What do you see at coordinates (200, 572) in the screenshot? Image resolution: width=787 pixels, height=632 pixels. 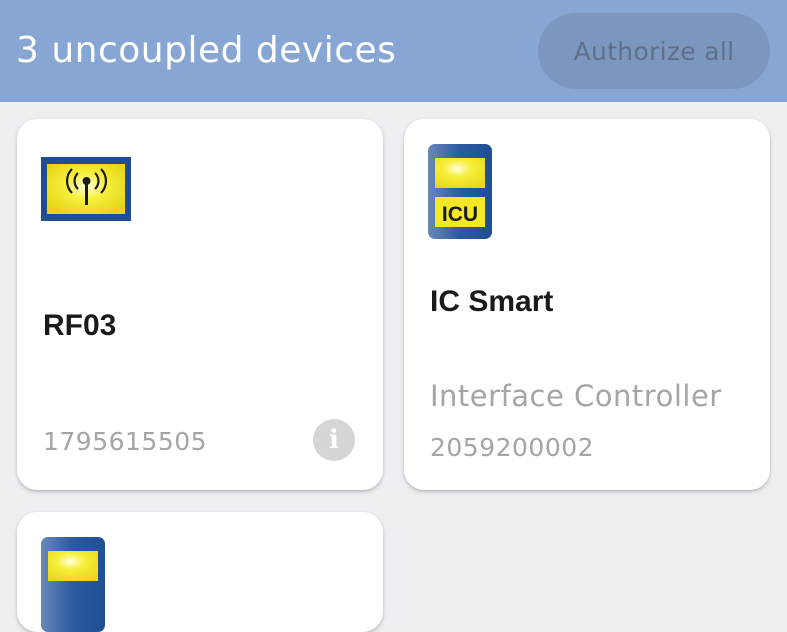 I see `device-card-third` at bounding box center [200, 572].